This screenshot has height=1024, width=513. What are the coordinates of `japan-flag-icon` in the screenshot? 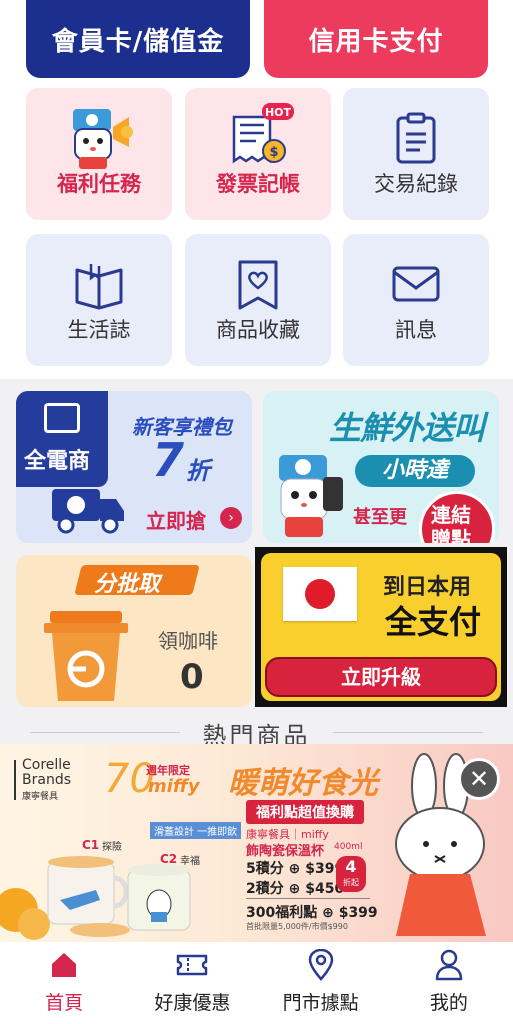 It's located at (320, 594).